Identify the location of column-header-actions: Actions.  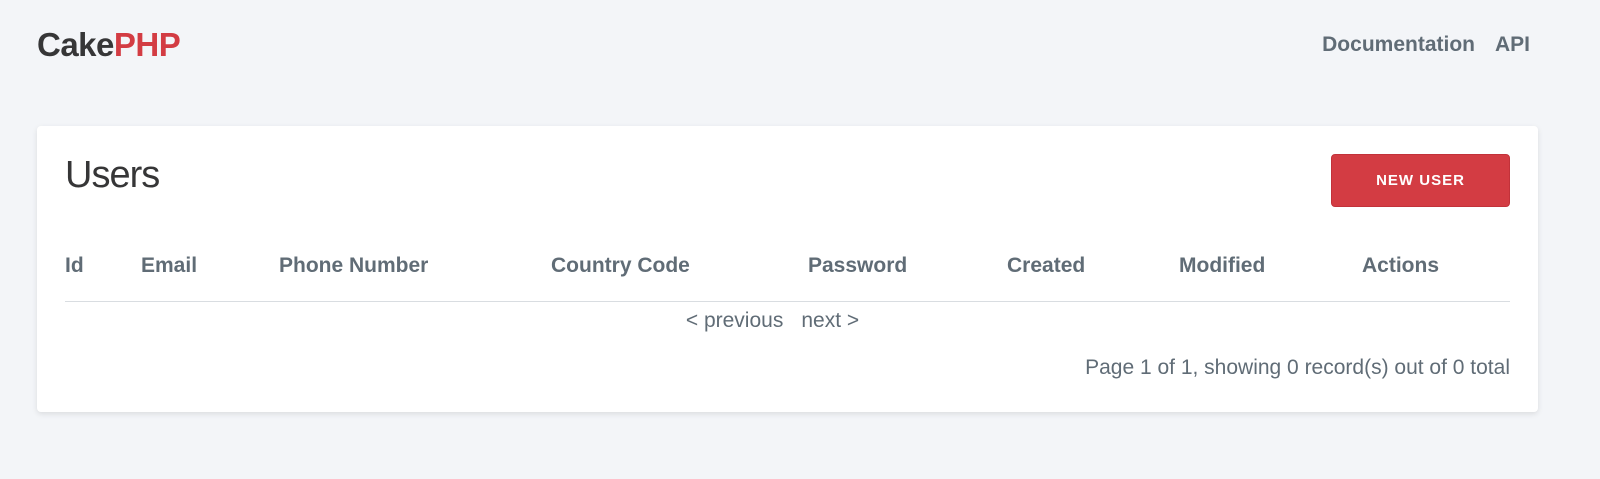
(1401, 265).